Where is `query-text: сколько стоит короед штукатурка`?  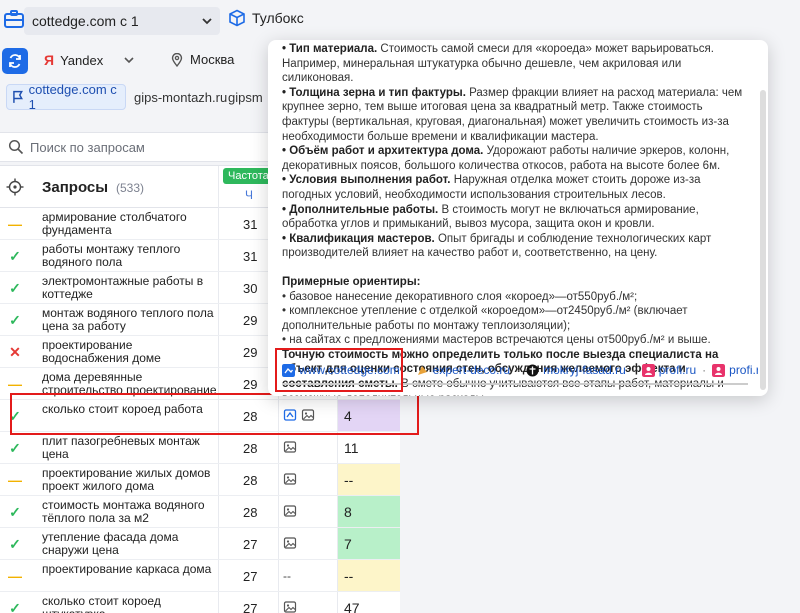 query-text: сколько стоит короед штукатурка is located at coordinates (129, 604).